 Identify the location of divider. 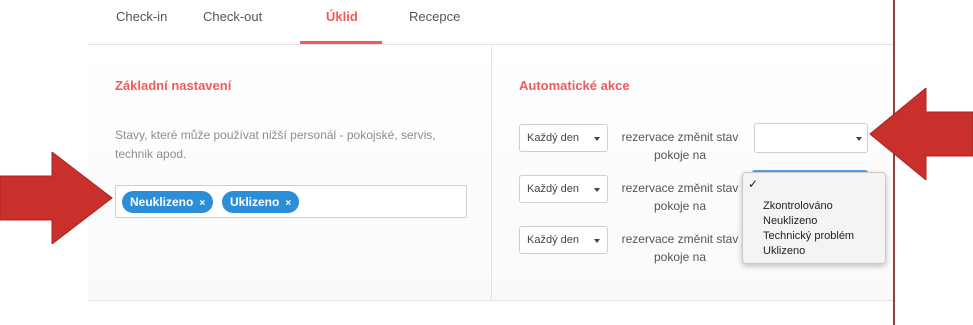
(490, 300).